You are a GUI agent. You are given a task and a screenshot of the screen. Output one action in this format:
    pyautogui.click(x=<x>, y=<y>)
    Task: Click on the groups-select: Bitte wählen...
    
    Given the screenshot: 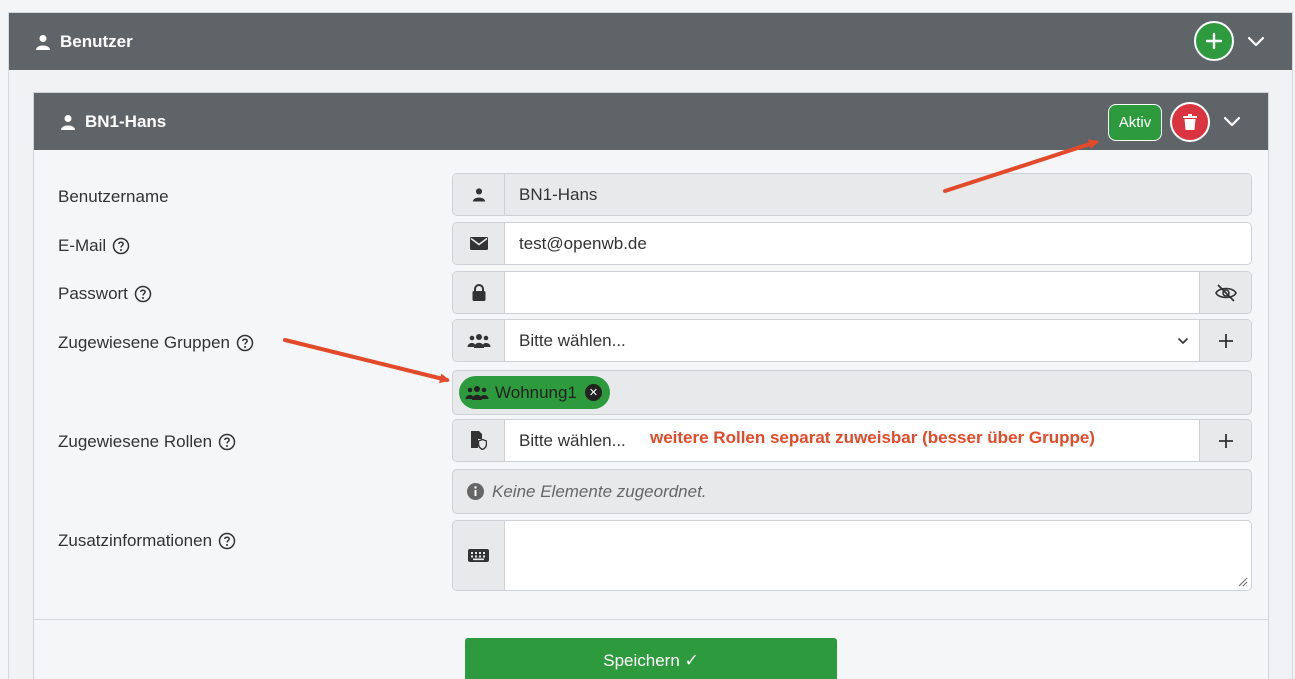 What is the action you would take?
    pyautogui.click(x=852, y=340)
    